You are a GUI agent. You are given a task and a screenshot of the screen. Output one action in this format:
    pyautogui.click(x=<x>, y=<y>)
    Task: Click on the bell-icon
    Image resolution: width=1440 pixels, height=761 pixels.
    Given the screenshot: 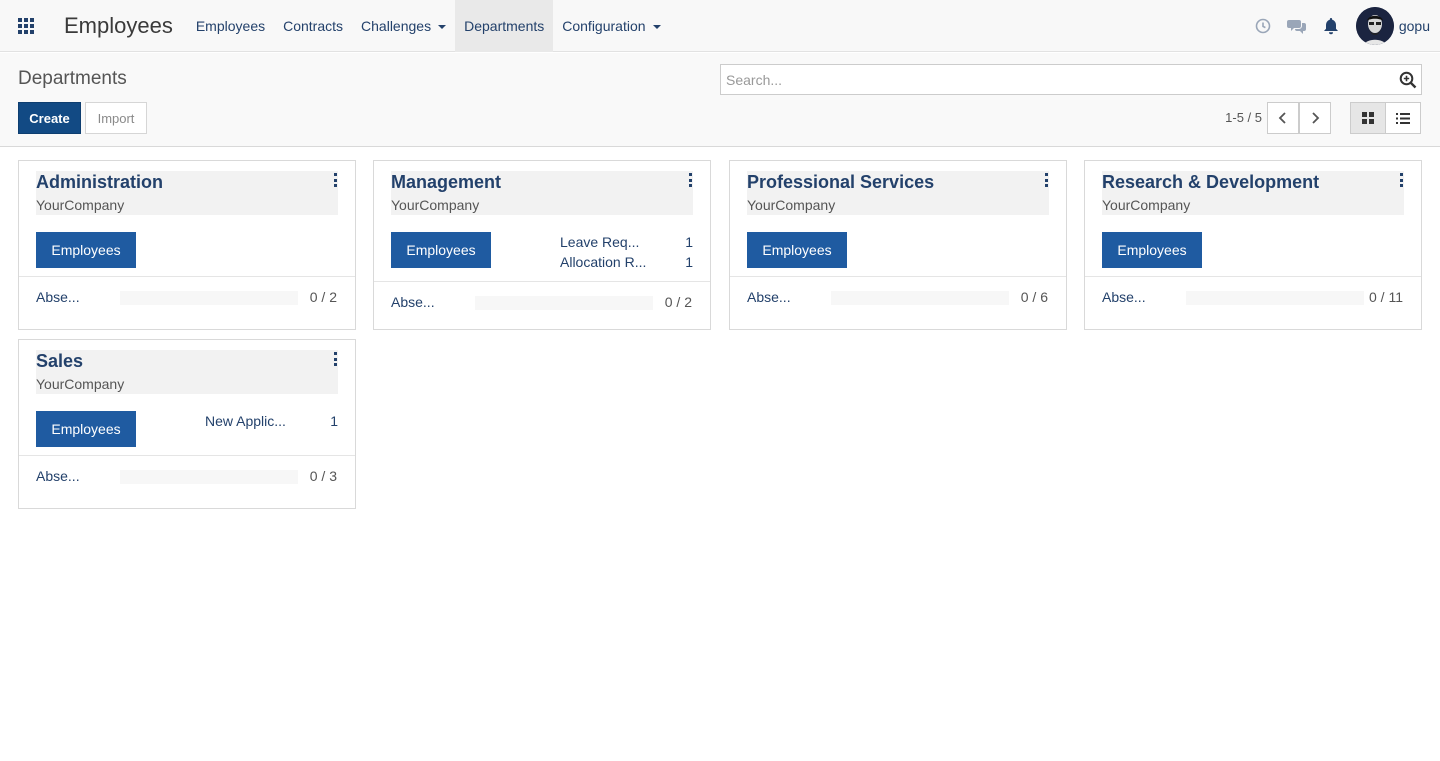 What is the action you would take?
    pyautogui.click(x=1331, y=26)
    